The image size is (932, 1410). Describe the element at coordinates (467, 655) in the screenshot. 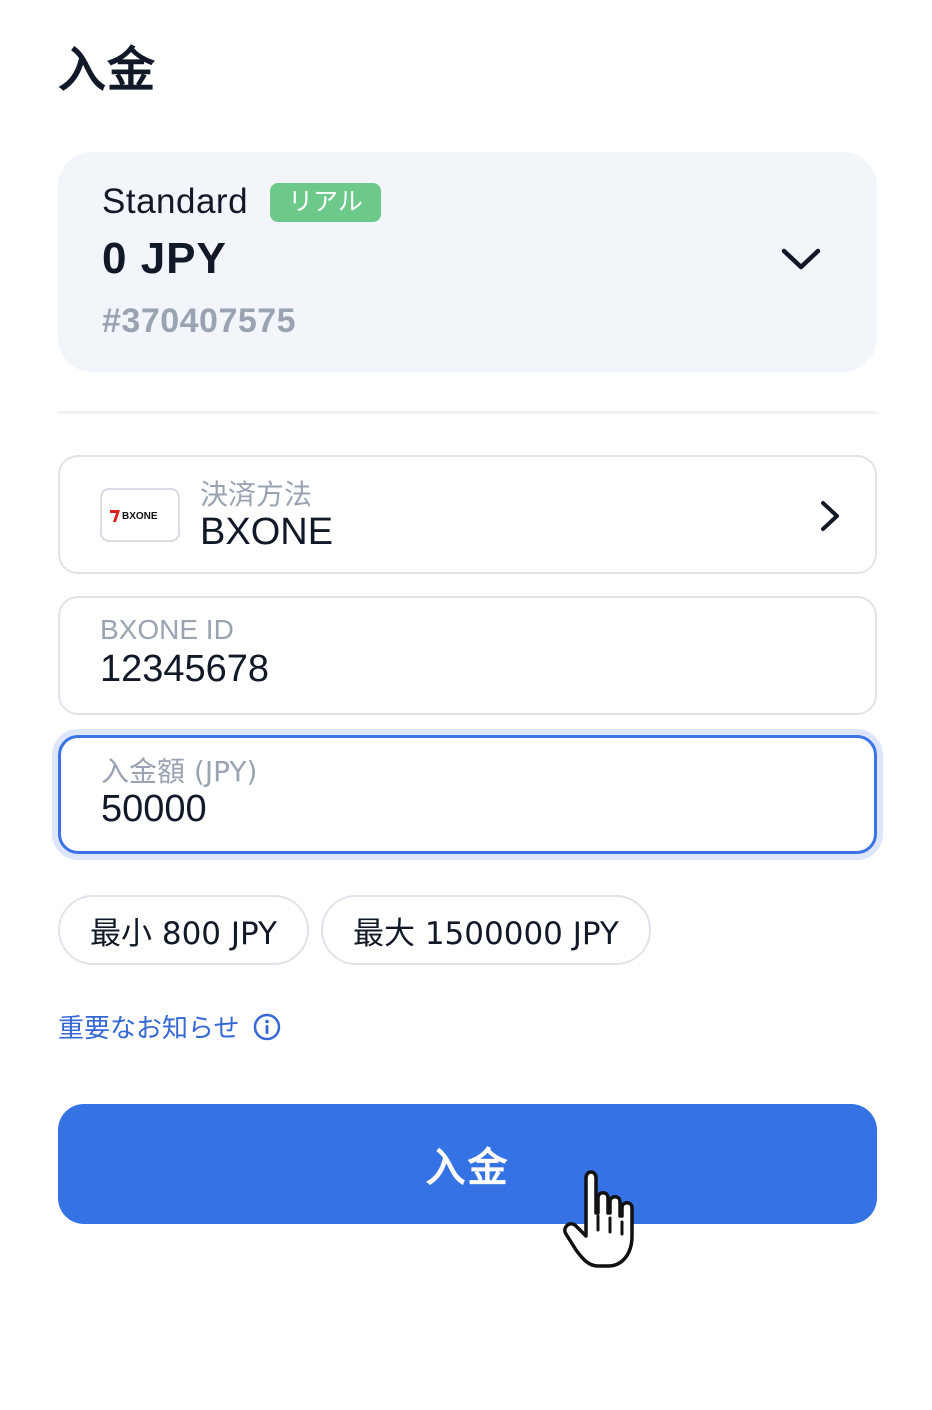

I see `bxone-id-field: BXONE ID 12345678` at that location.